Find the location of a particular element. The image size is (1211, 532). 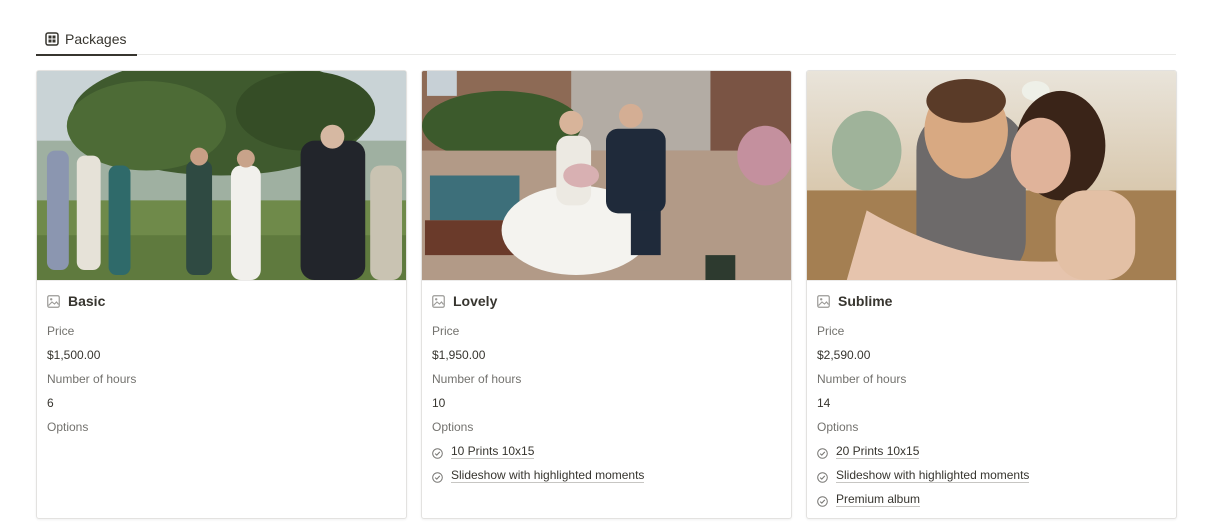

hours-value: 6 is located at coordinates (50, 403).